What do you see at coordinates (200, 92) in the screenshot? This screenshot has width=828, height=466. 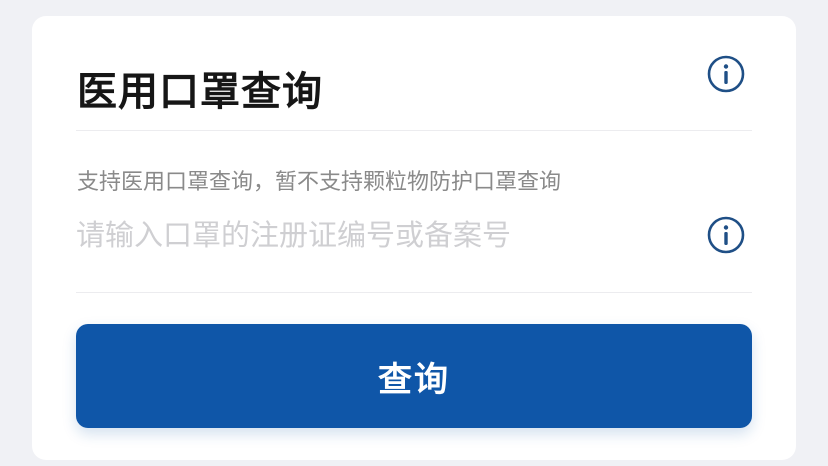 I see `page-title: 医用口罩查询` at bounding box center [200, 92].